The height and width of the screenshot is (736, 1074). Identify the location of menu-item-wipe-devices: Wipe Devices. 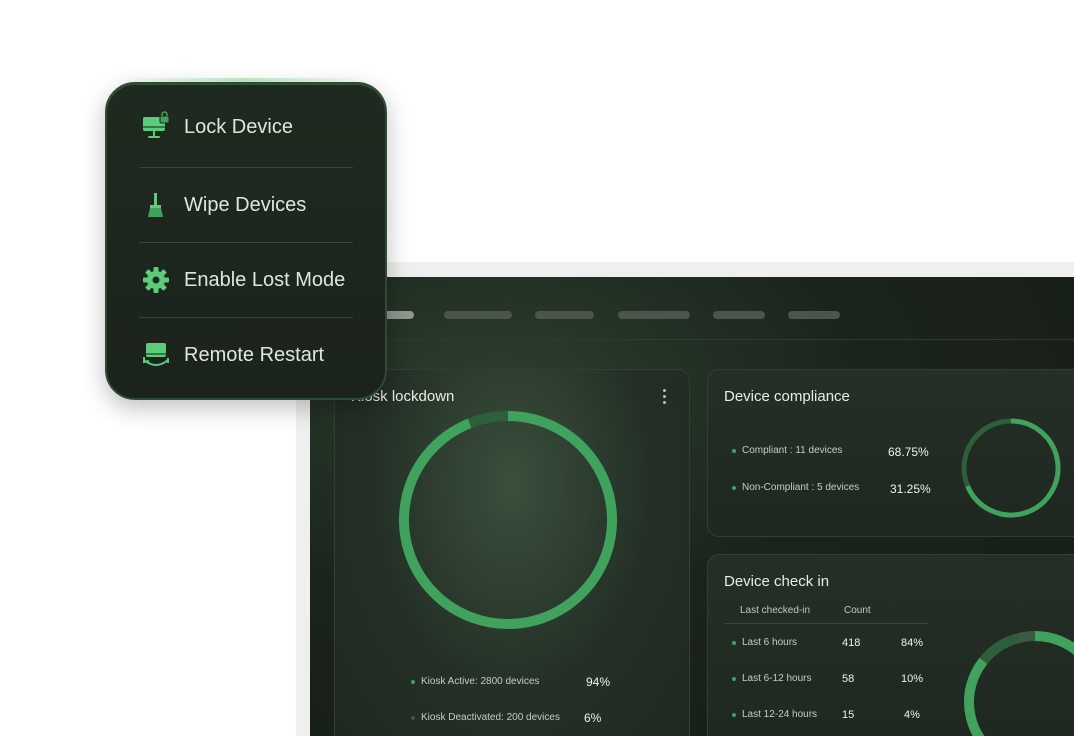
(223, 205).